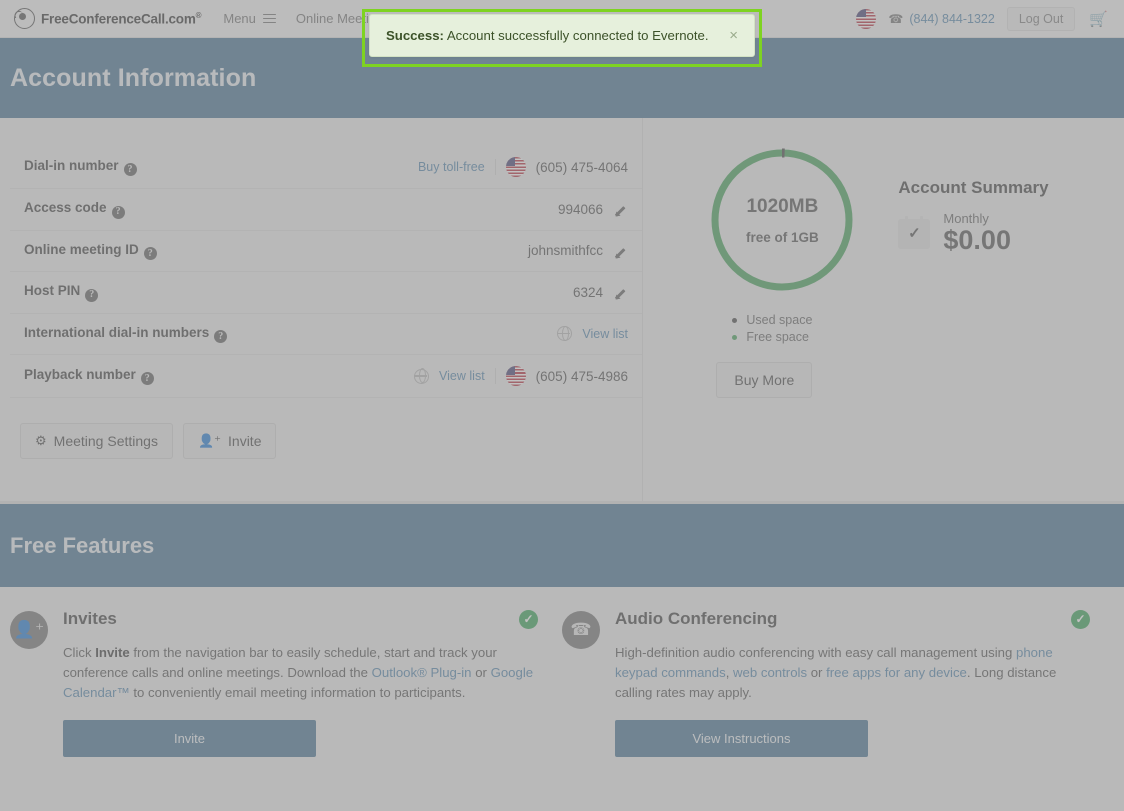 The height and width of the screenshot is (811, 1124). Describe the element at coordinates (118, 19) in the screenshot. I see `brand-label: FreeConferenceCall.com` at that location.